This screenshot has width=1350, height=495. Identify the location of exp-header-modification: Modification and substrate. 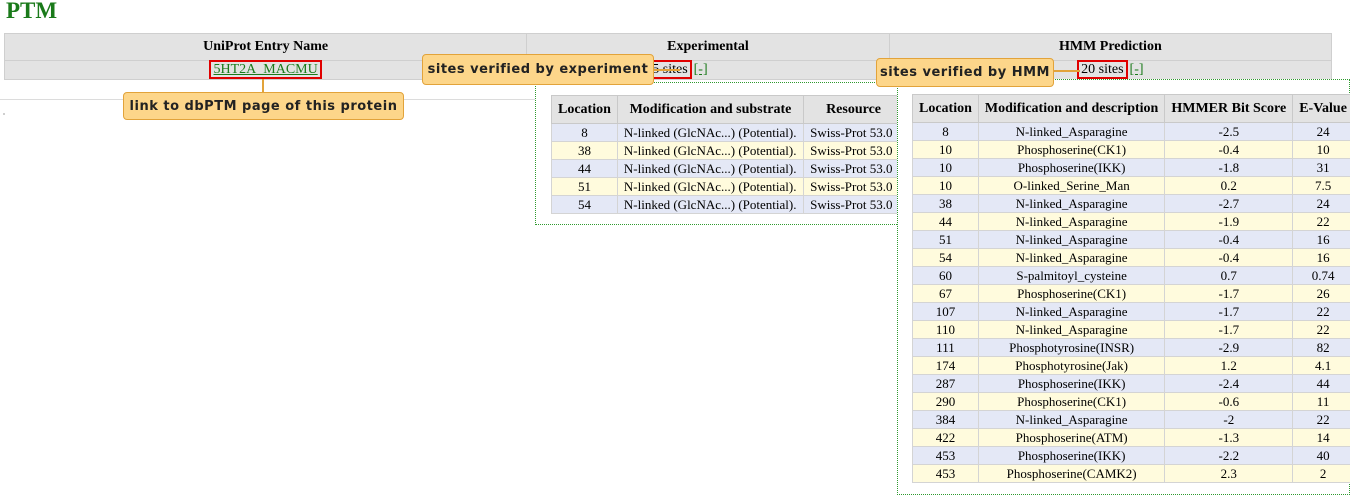
(710, 109).